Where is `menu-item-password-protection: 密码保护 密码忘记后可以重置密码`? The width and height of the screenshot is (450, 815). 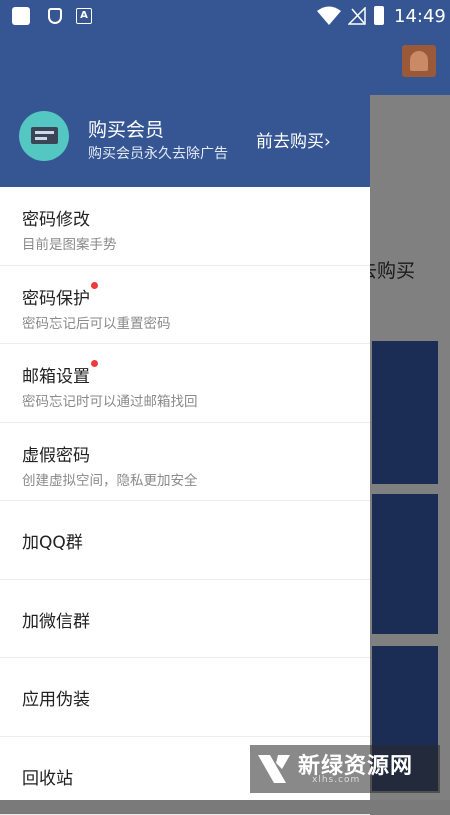 menu-item-password-protection: 密码保护 密码忘记后可以重置密码 is located at coordinates (185, 305).